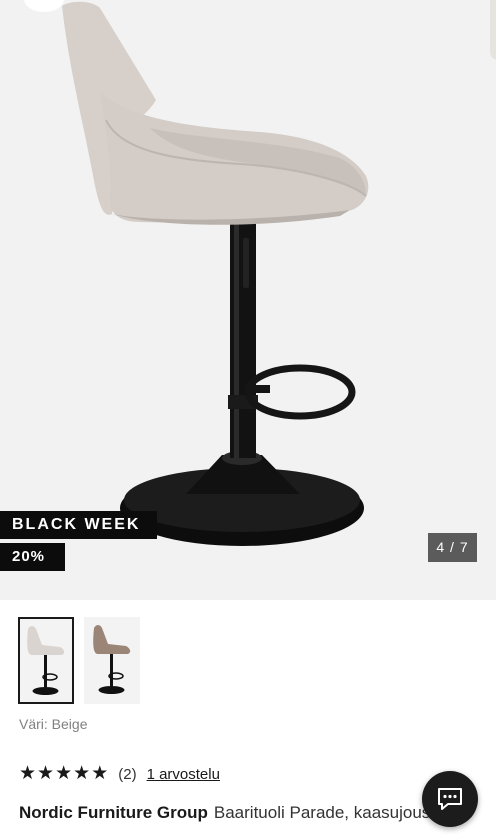  I want to click on brown-stool-thumbnail-image, so click(112, 659).